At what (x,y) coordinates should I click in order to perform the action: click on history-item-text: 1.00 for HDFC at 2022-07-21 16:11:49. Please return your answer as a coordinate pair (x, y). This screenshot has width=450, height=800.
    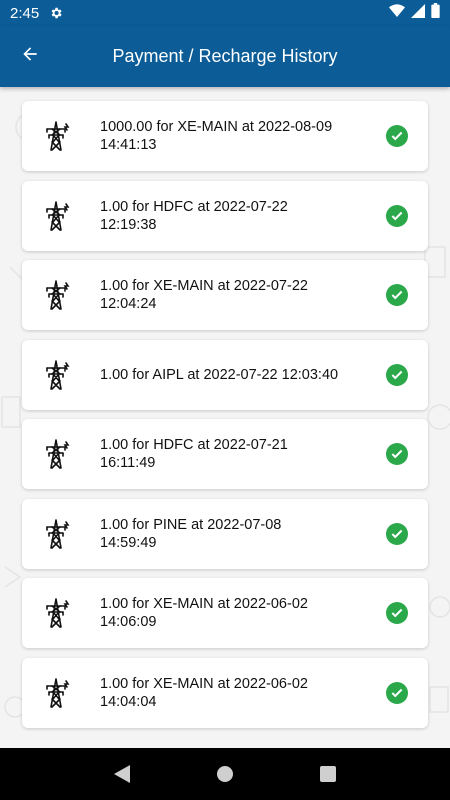
    Looking at the image, I should click on (194, 454).